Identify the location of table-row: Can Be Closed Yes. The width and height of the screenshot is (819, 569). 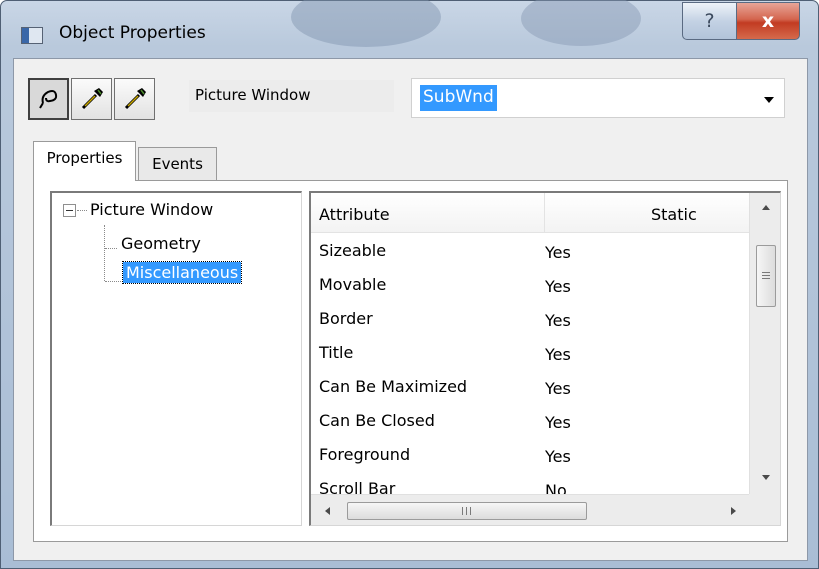
(530, 422).